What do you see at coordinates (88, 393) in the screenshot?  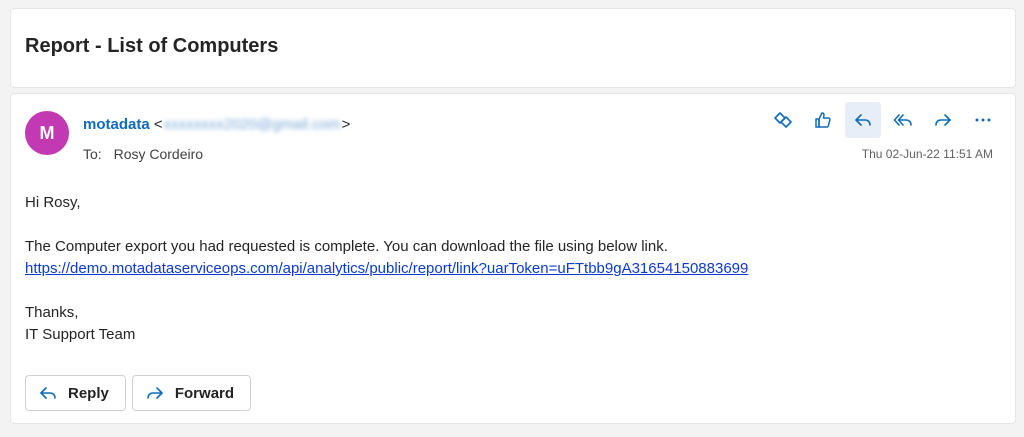 I see `reply-button-label: Reply` at bounding box center [88, 393].